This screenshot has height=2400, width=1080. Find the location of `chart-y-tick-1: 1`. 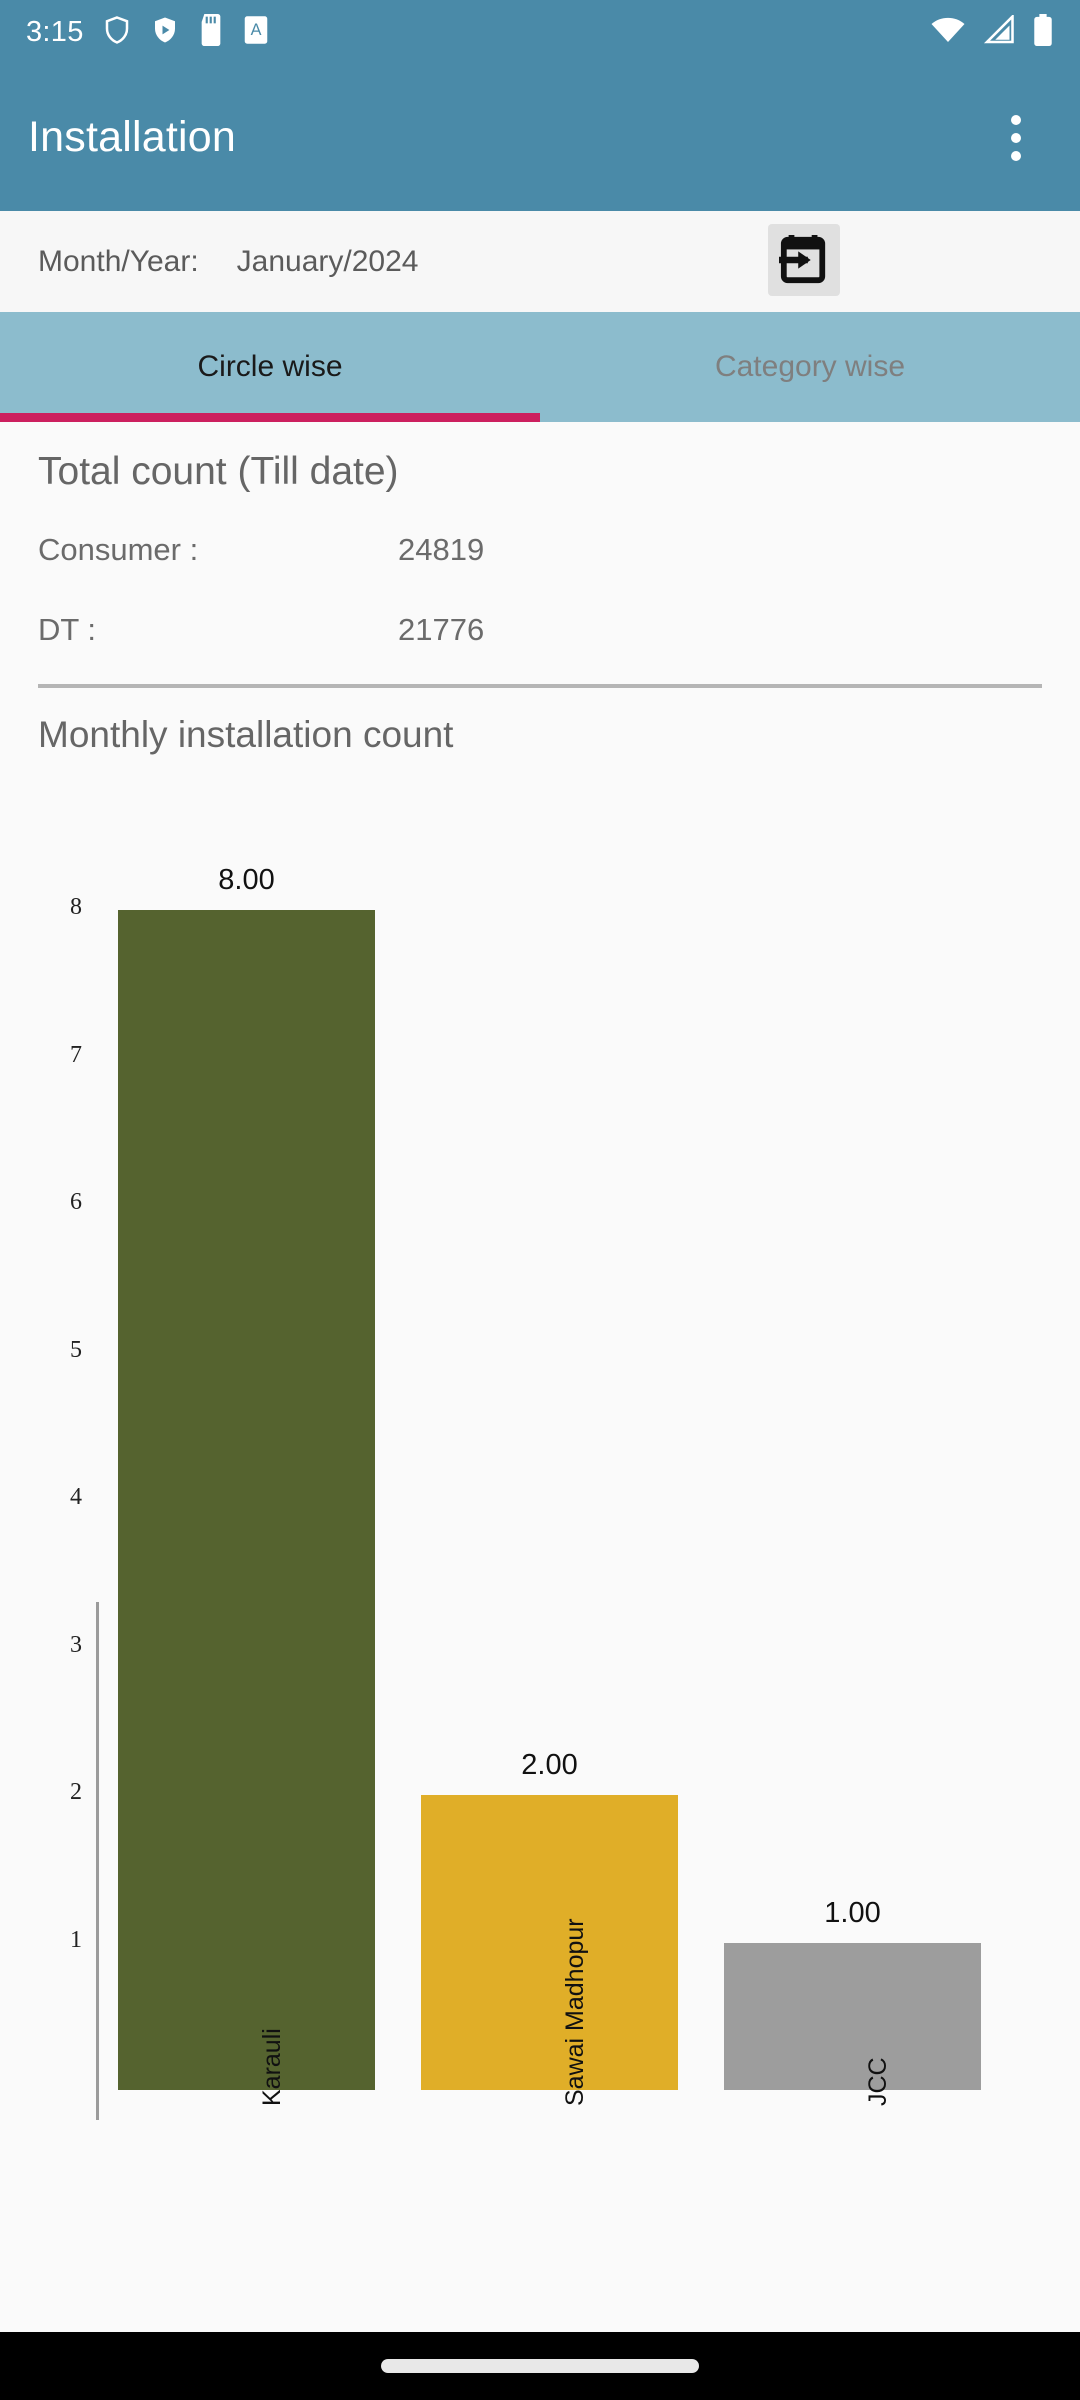

chart-y-tick-1: 1 is located at coordinates (76, 1939).